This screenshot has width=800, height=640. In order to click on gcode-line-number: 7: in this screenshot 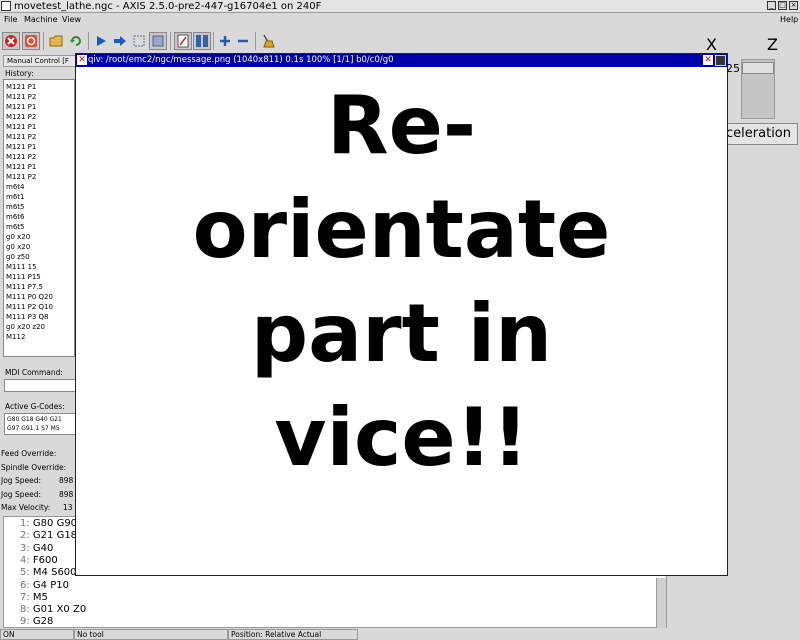, I will do `click(26, 597)`.